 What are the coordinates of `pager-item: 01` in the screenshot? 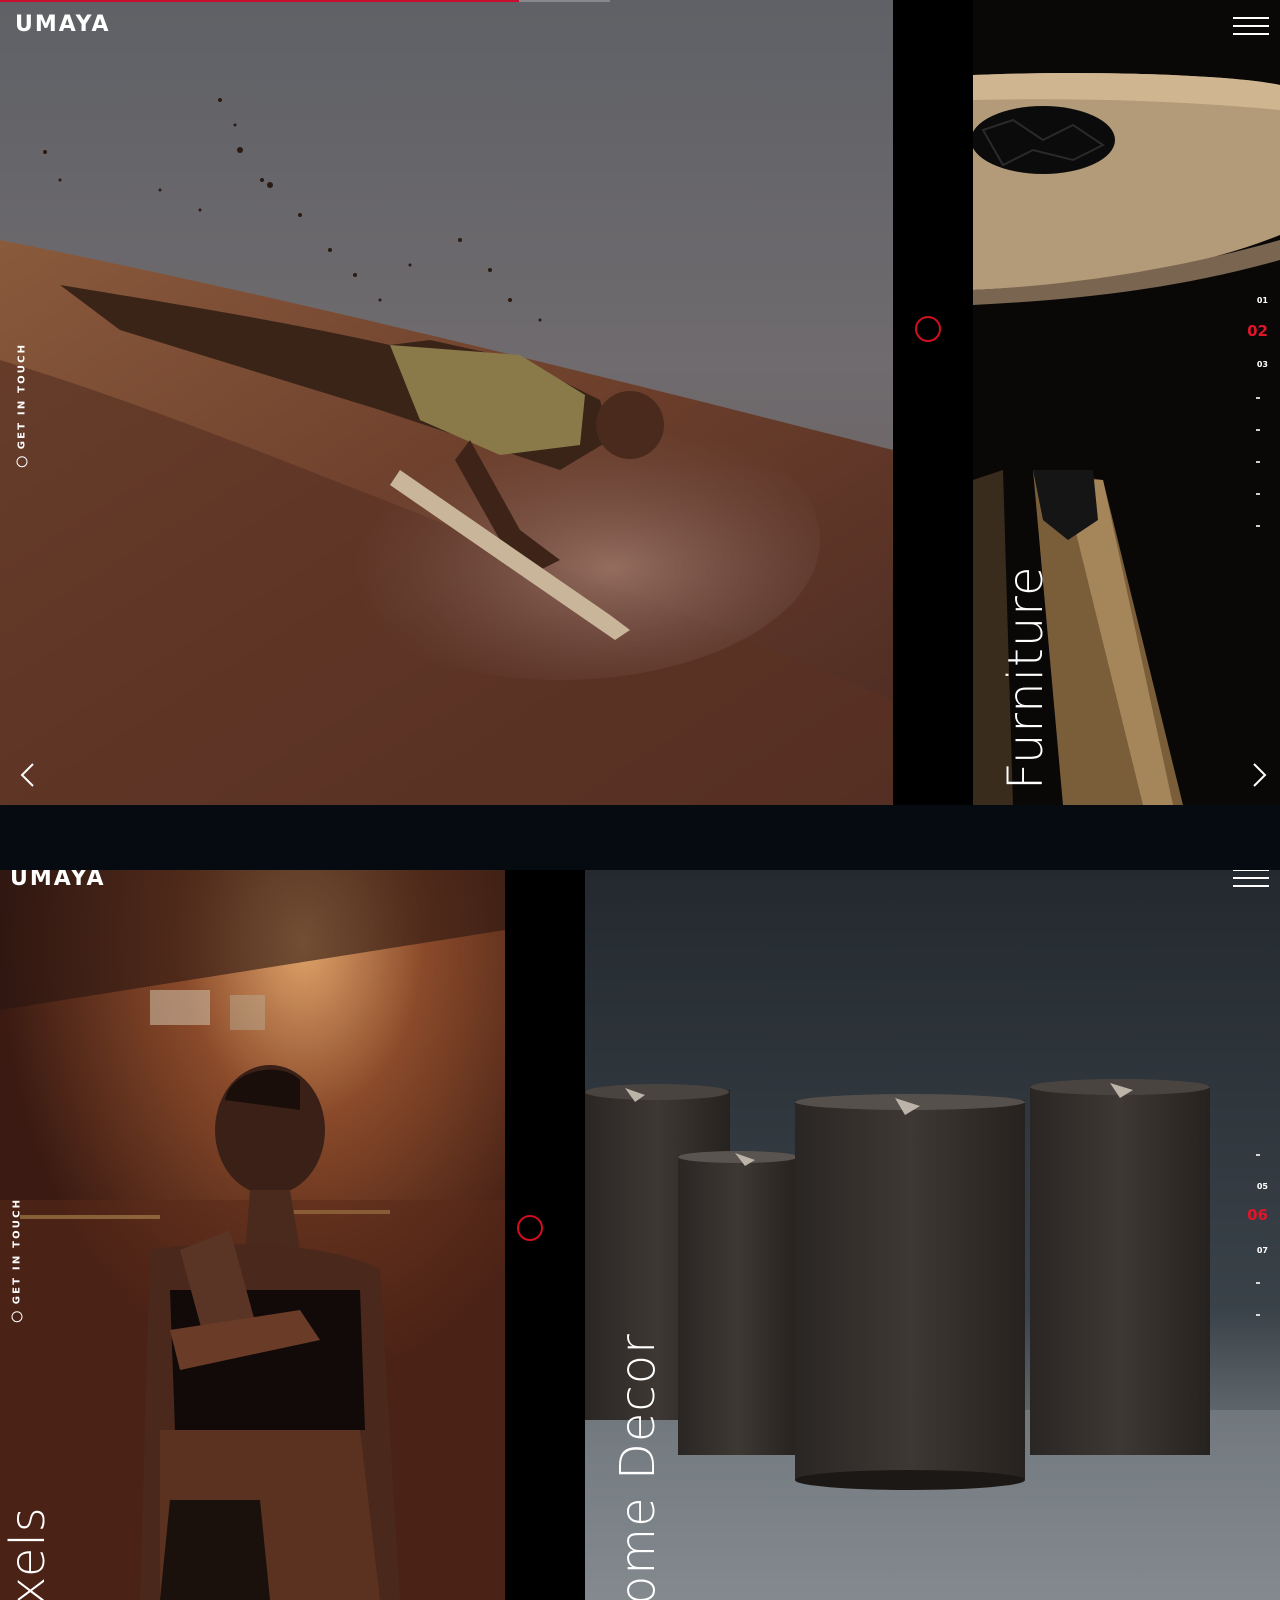 It's located at (1248, 300).